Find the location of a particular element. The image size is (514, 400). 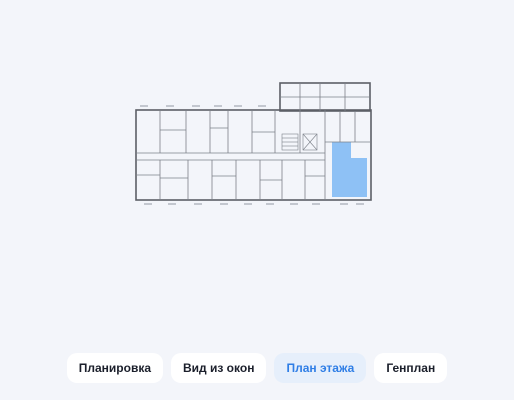

highlighted-apartment-room is located at coordinates (359, 177).